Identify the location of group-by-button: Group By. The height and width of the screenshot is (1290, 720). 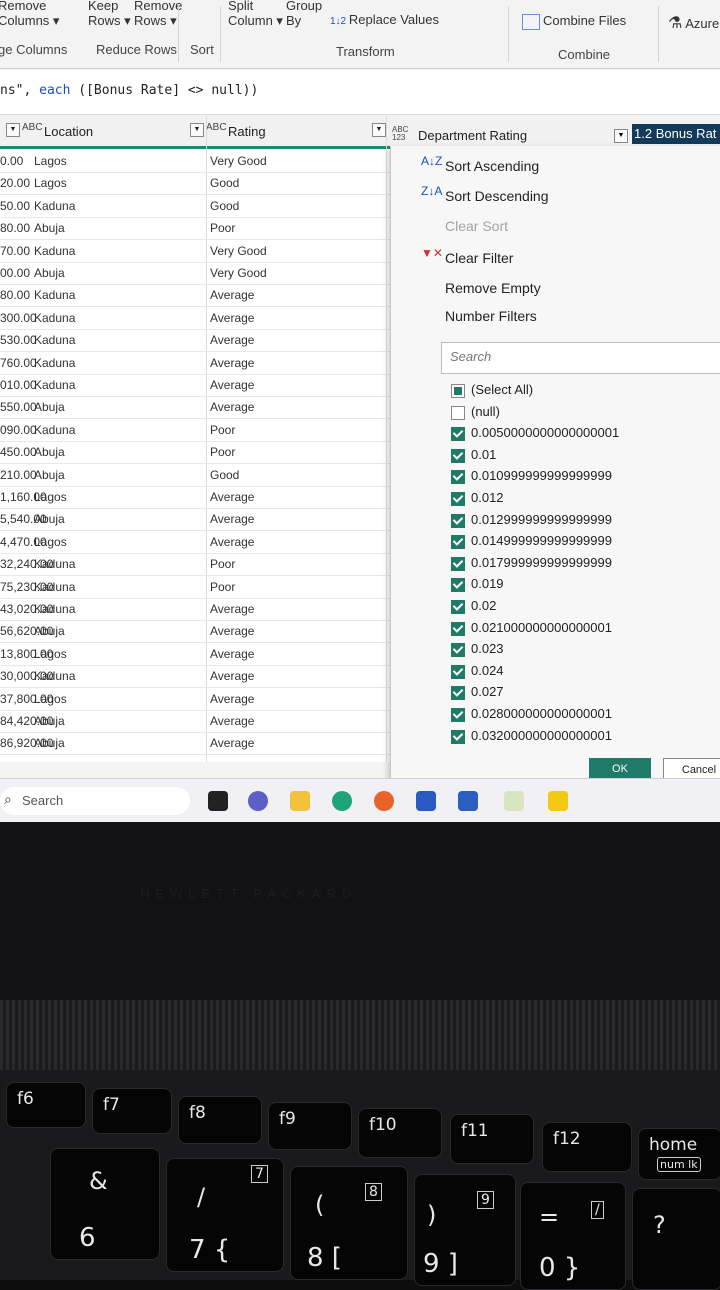
(304, 14).